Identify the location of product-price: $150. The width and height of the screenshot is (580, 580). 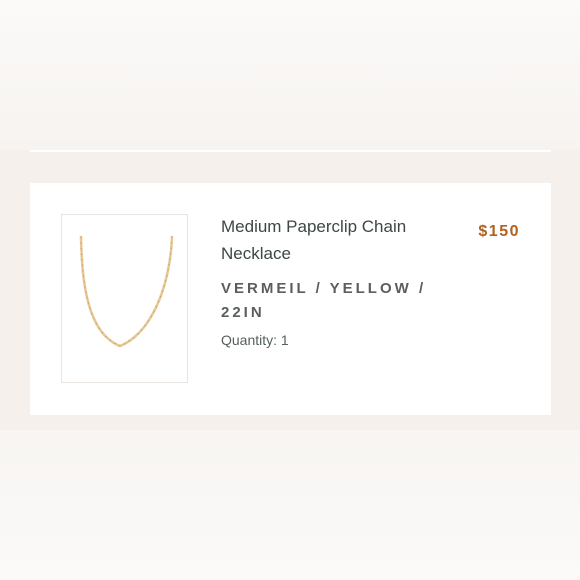
(499, 231).